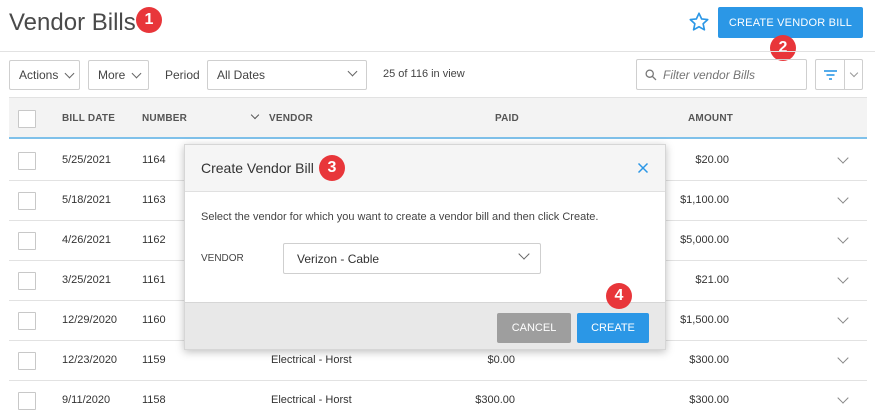 The image size is (875, 420). Describe the element at coordinates (154, 200) in the screenshot. I see `bill-number: 1163` at that location.